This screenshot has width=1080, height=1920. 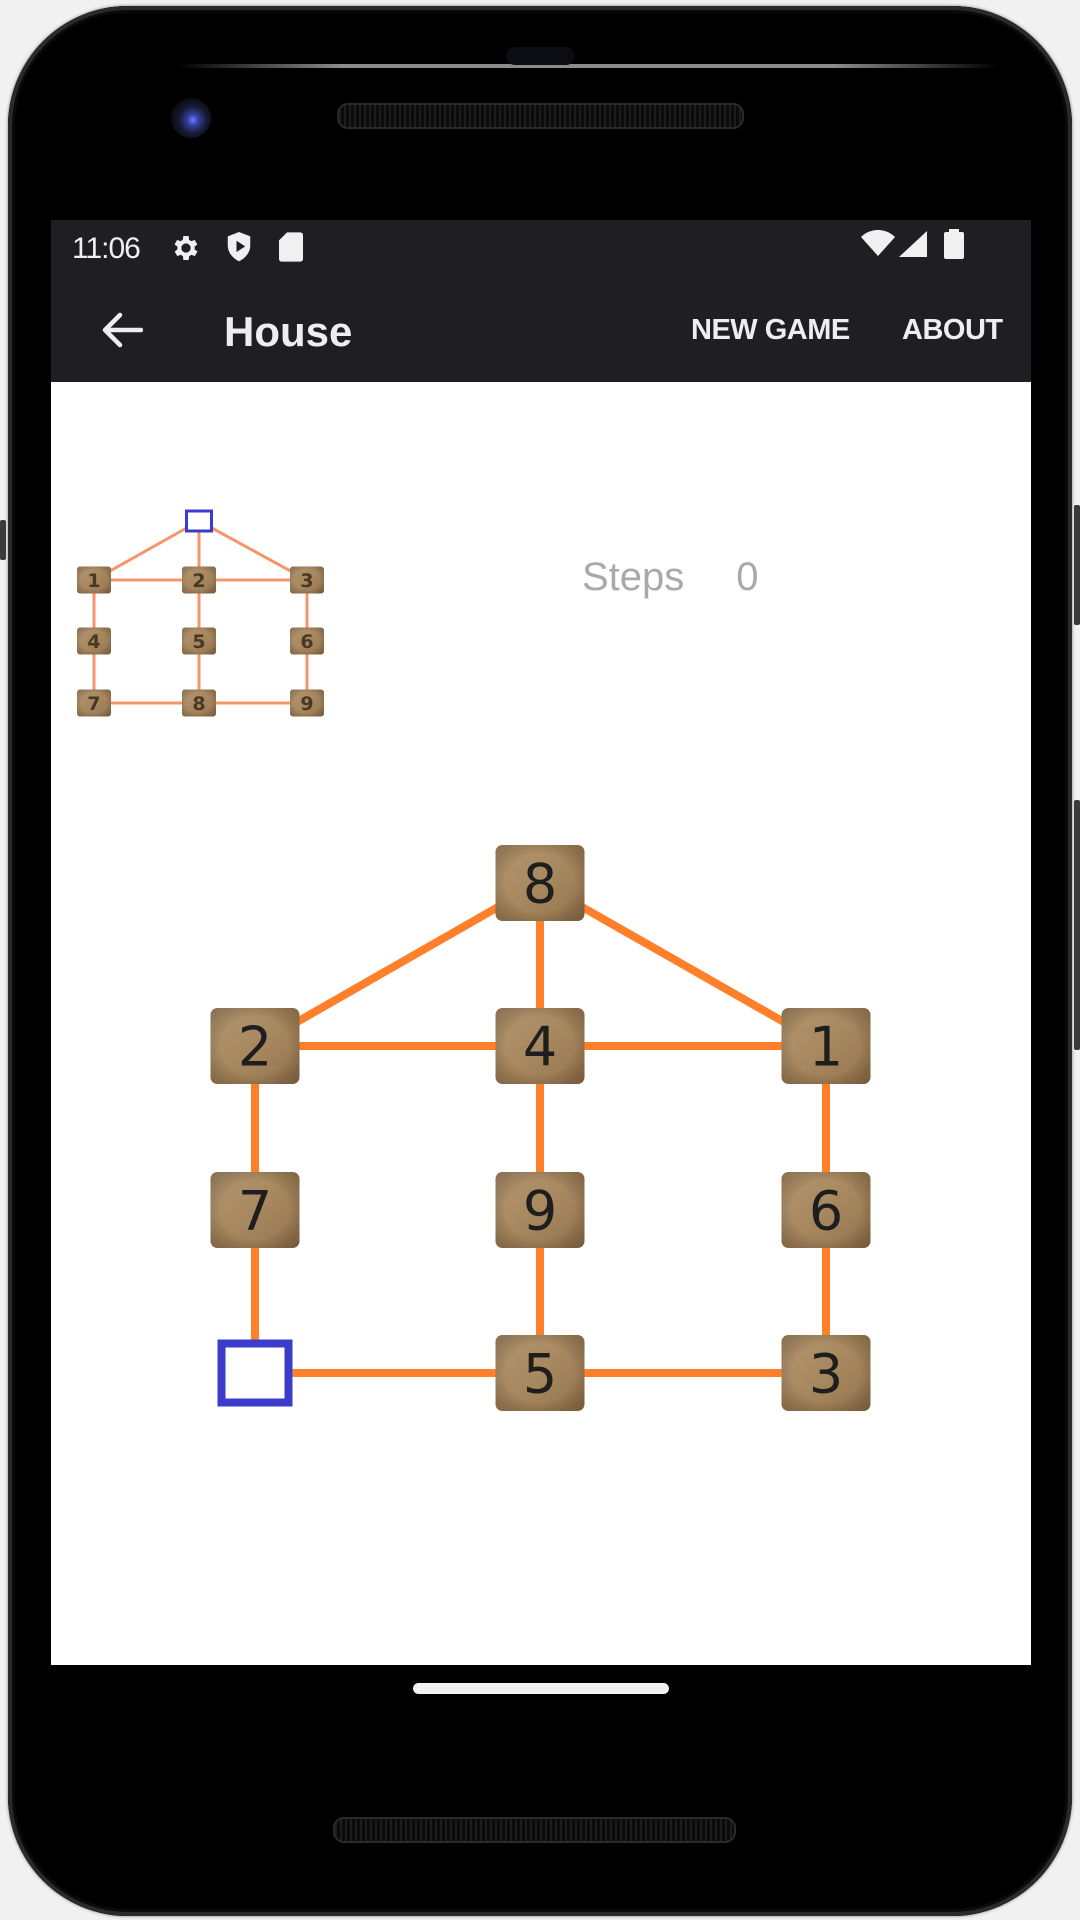 What do you see at coordinates (588, 66) in the screenshot?
I see `phone-glare` at bounding box center [588, 66].